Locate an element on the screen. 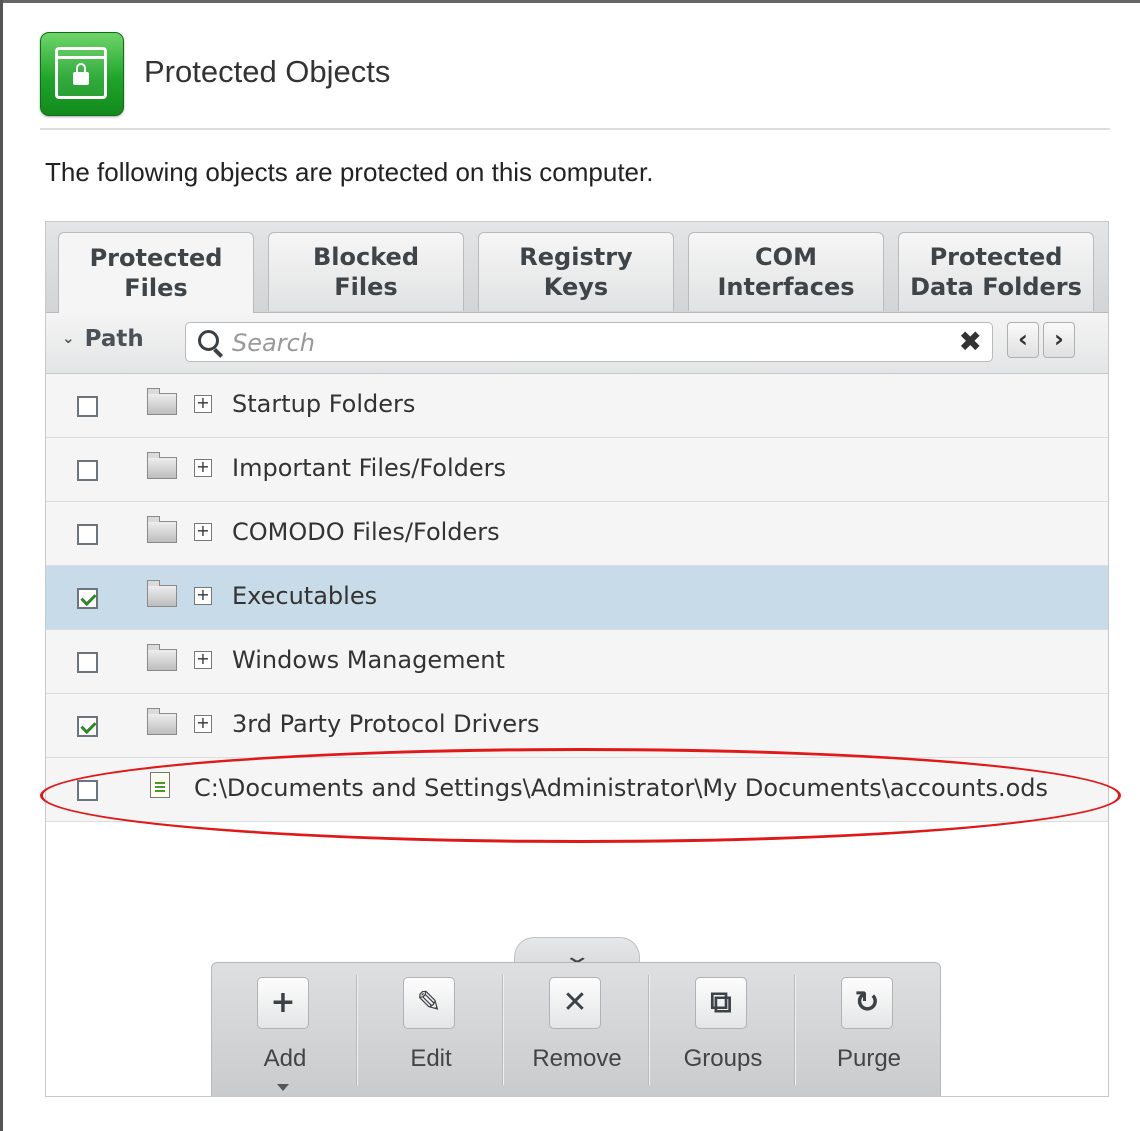  pencil-icon: ✎ is located at coordinates (429, 1003).